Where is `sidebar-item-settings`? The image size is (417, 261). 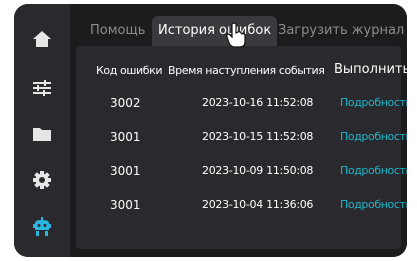
sidebar-item-settings is located at coordinates (42, 180).